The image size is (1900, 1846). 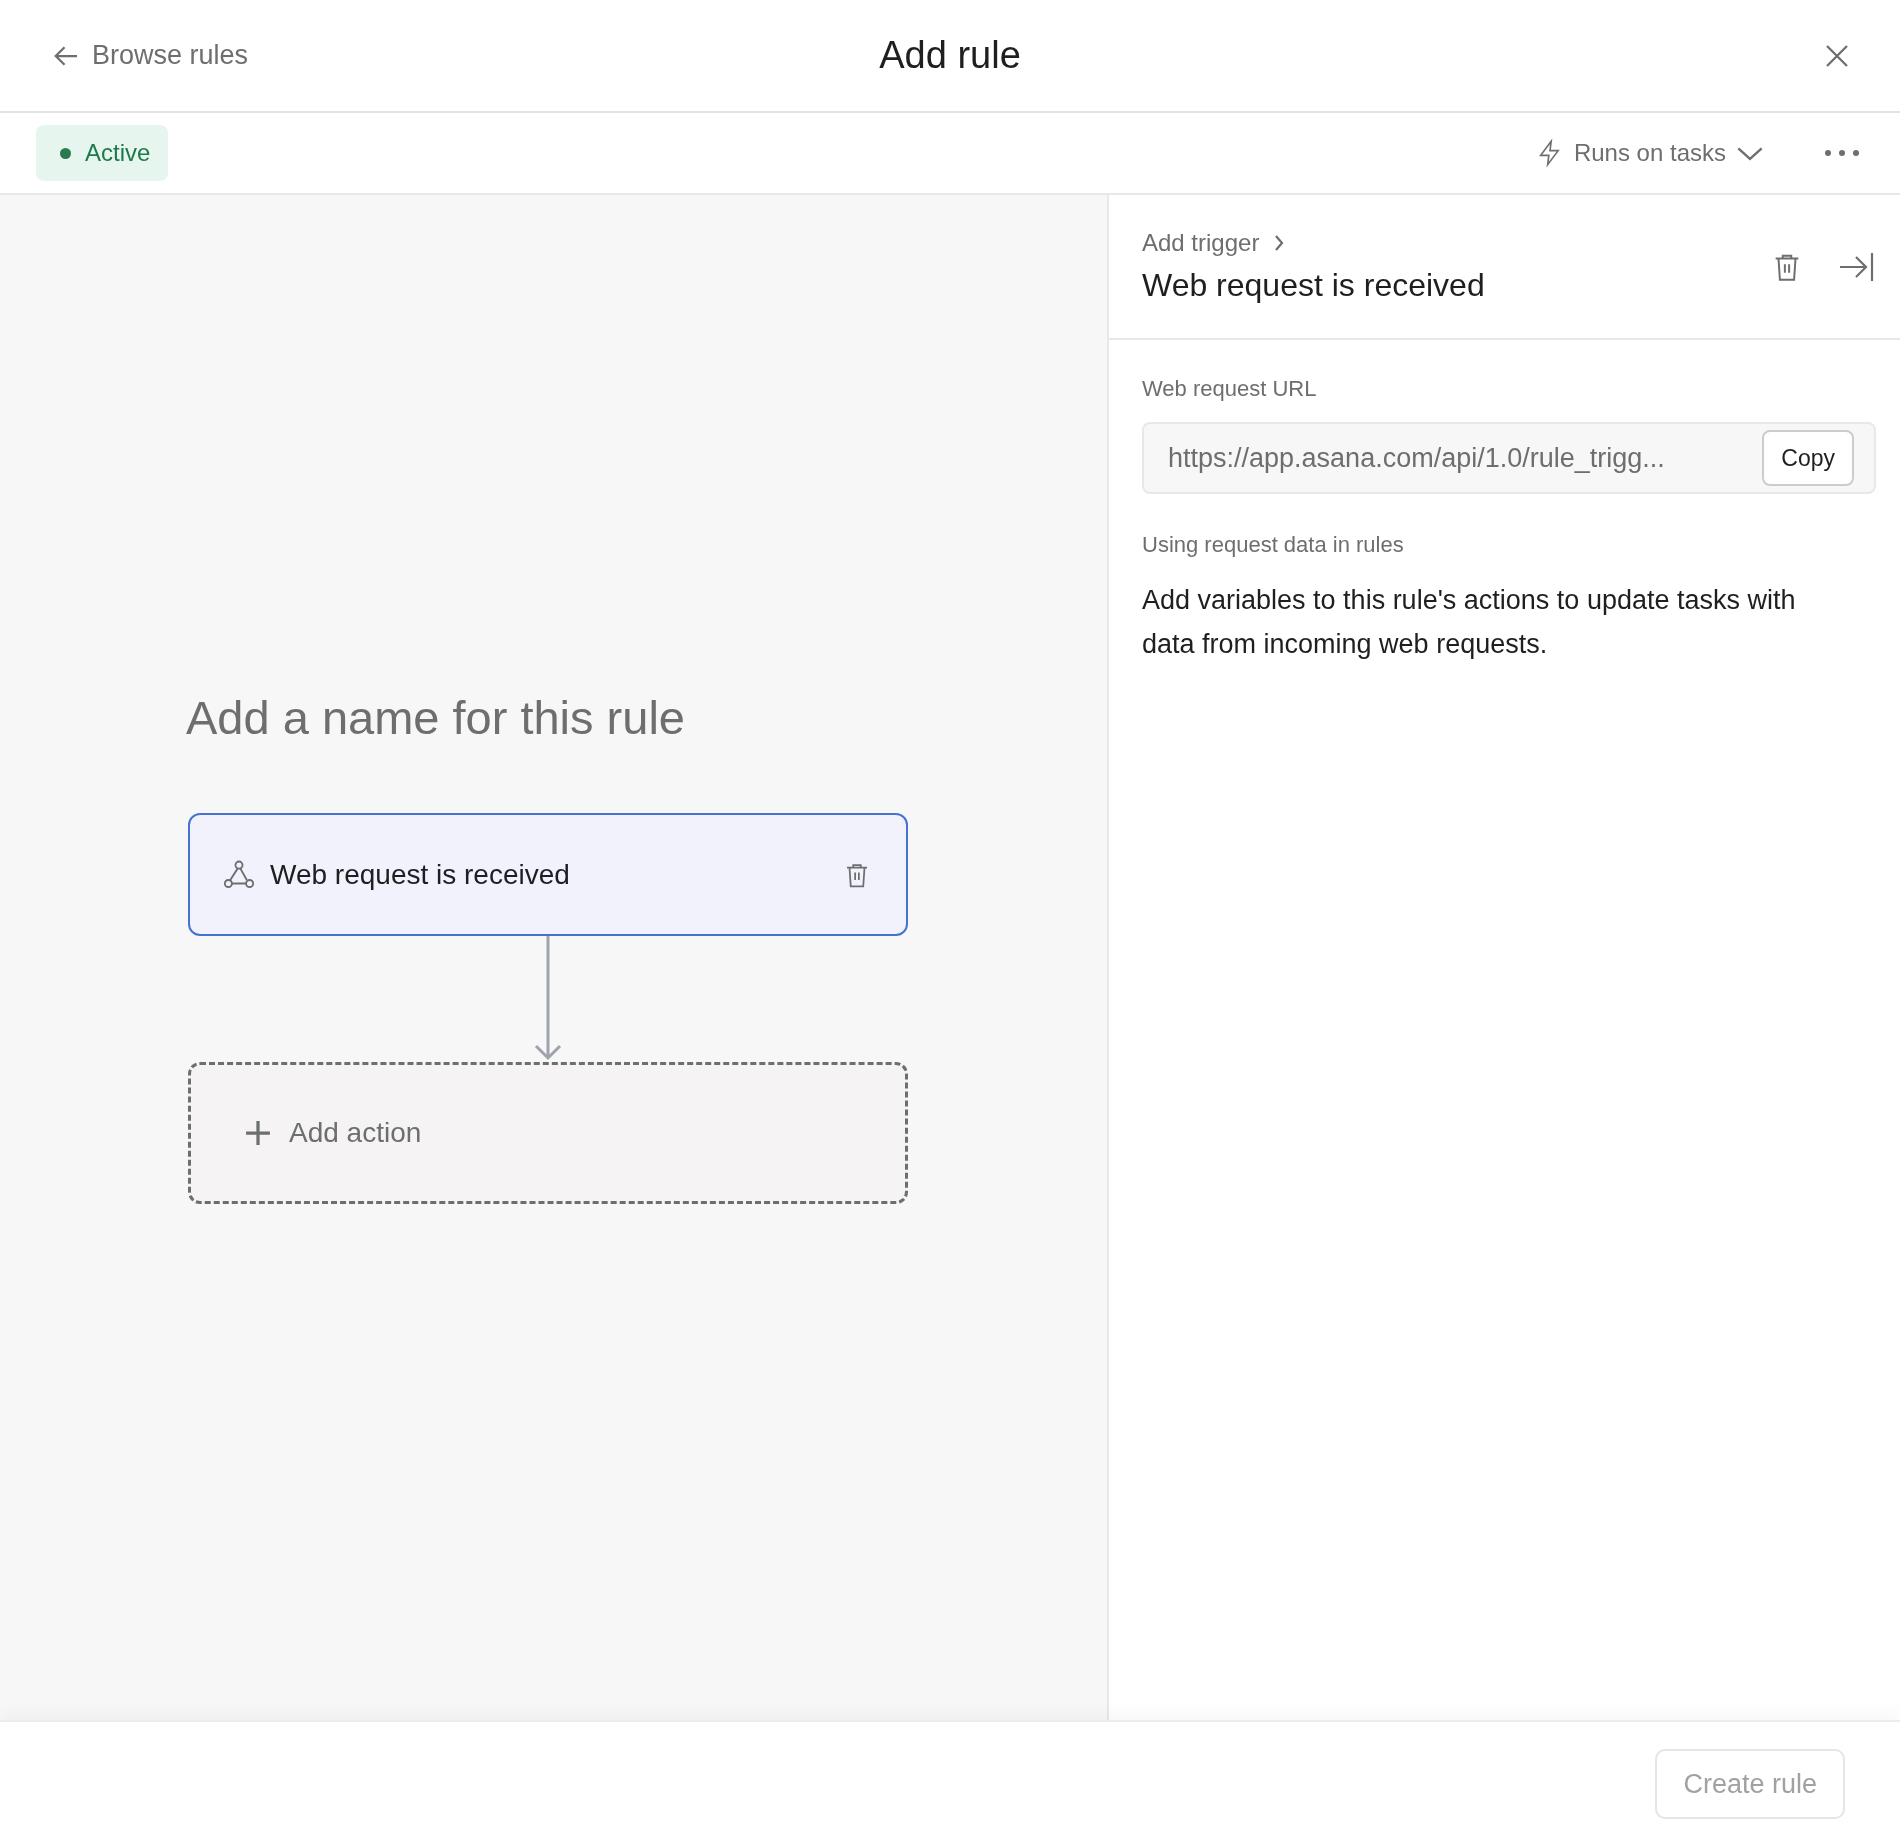 What do you see at coordinates (1230, 389) in the screenshot?
I see `field-label: Web request URL` at bounding box center [1230, 389].